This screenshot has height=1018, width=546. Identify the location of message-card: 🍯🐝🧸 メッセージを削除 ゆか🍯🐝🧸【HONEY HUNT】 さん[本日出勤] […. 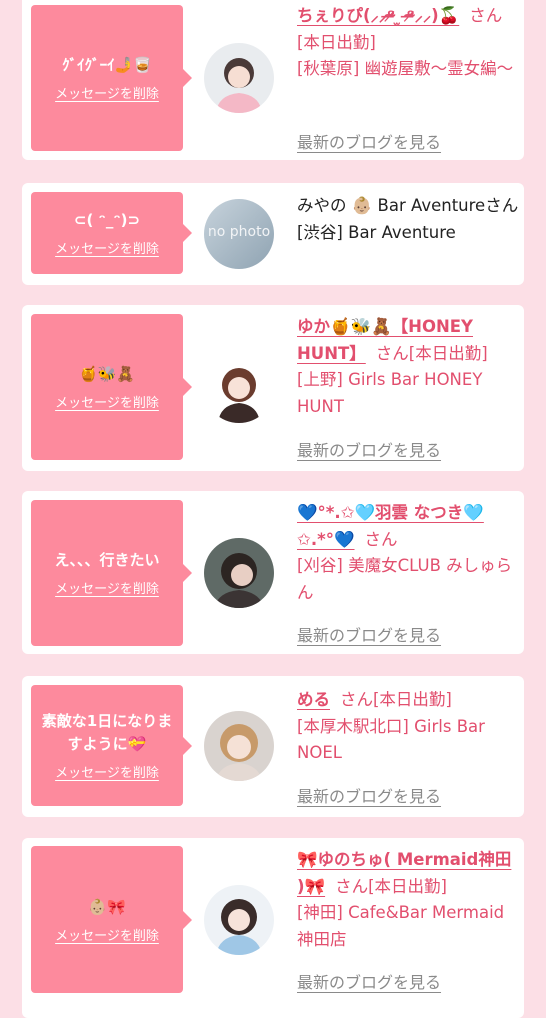
(273, 388).